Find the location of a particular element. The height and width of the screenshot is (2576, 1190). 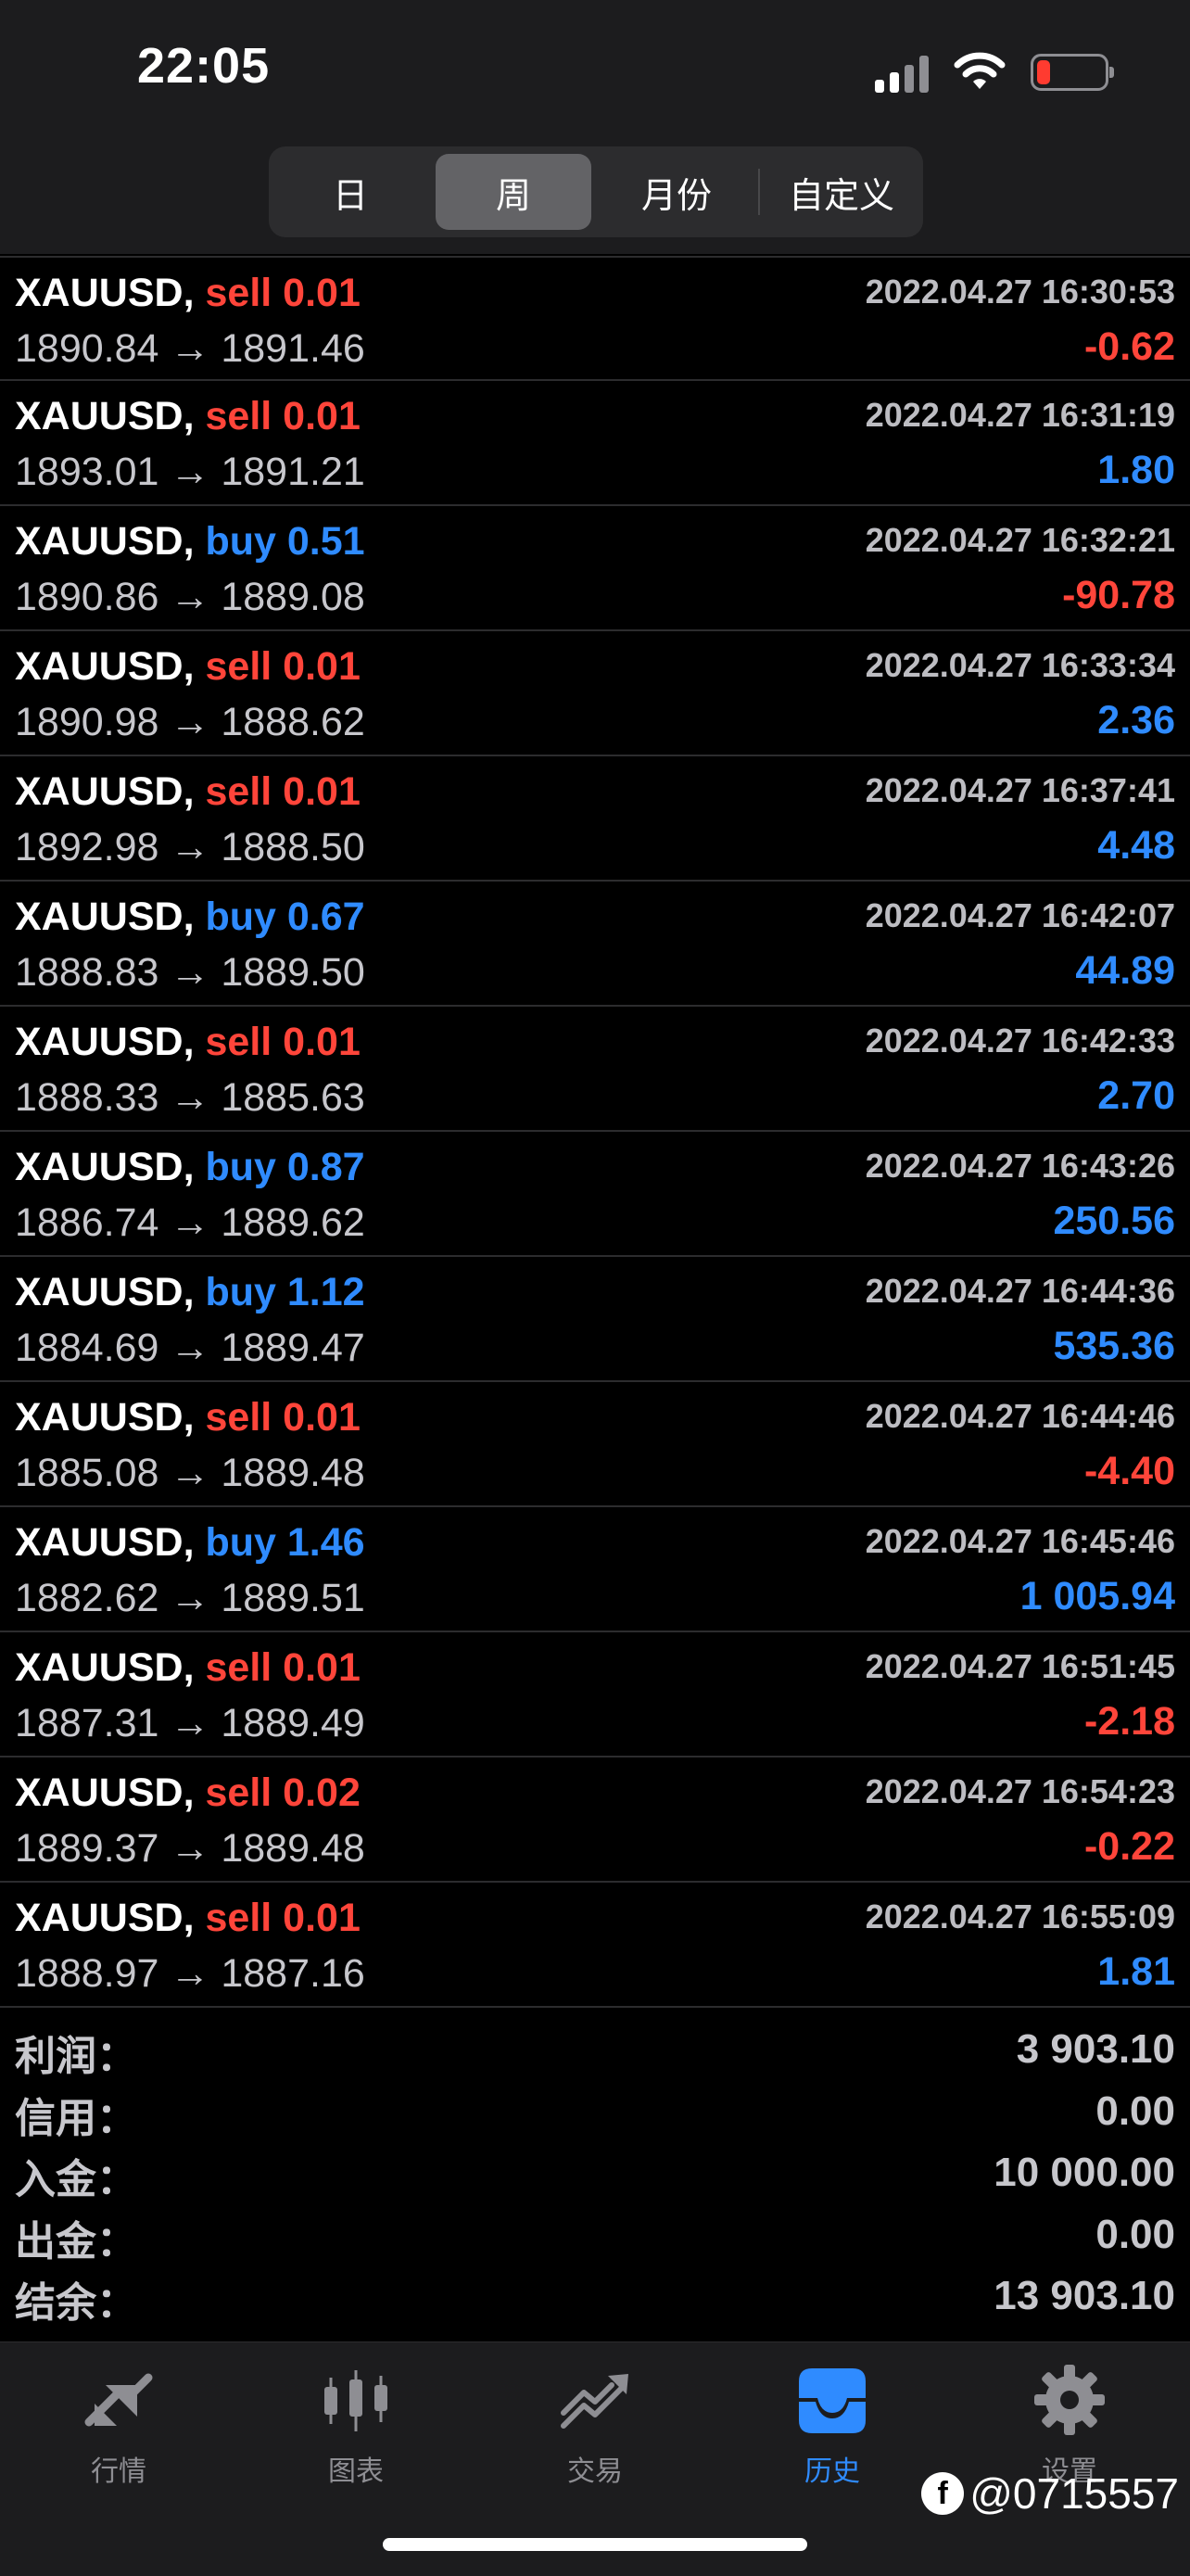

tab-charts: 图表 is located at coordinates (356, 2424).